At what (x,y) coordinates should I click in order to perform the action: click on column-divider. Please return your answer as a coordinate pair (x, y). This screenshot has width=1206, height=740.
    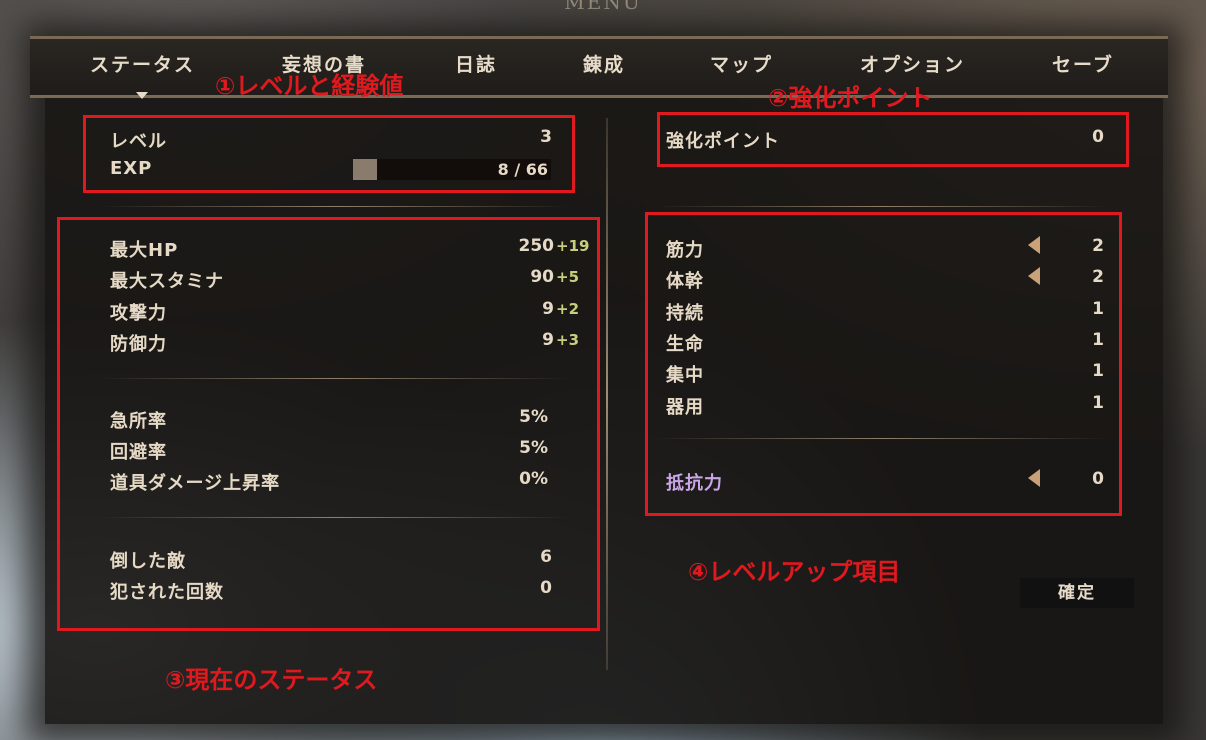
    Looking at the image, I should click on (607, 394).